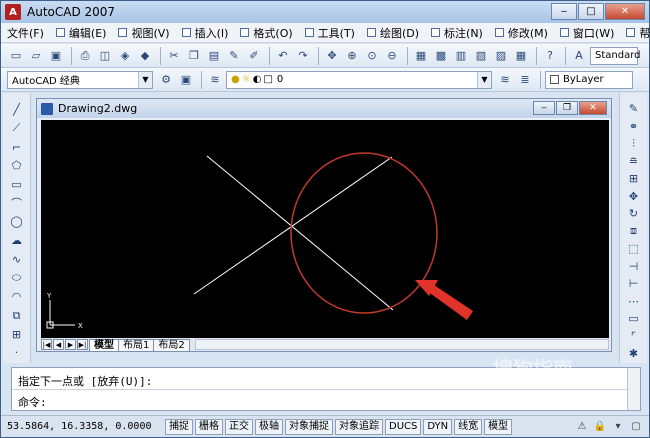  Describe the element at coordinates (544, 108) in the screenshot. I see `drawing-minimize-button: ‒` at that location.